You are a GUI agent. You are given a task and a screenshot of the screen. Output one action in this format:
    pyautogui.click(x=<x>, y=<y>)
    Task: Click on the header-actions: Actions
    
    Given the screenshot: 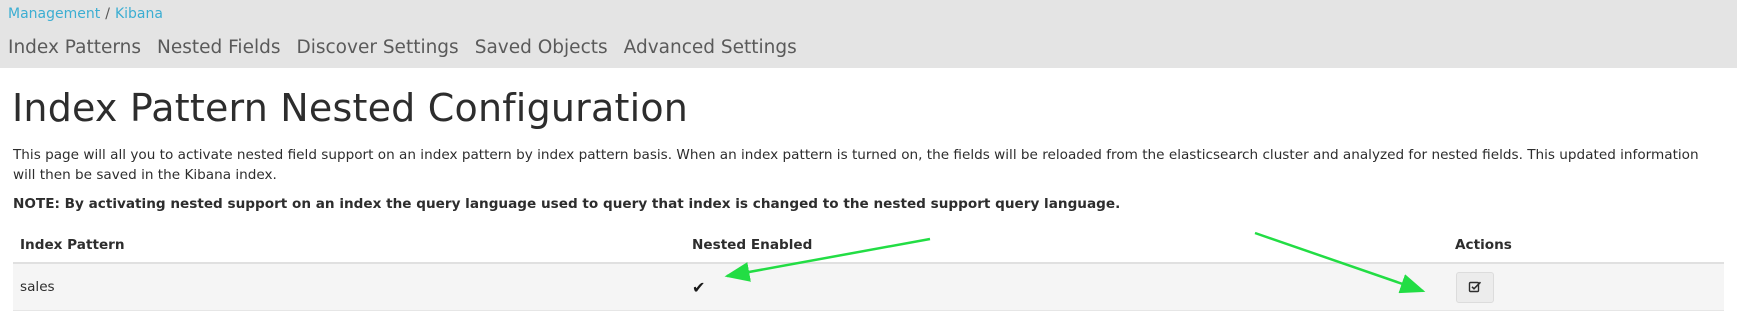 What is the action you would take?
    pyautogui.click(x=1586, y=246)
    